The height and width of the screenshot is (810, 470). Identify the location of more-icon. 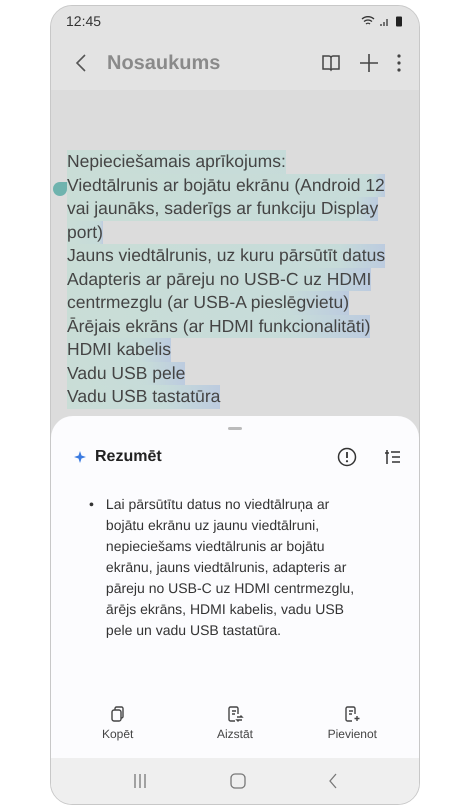
(399, 63).